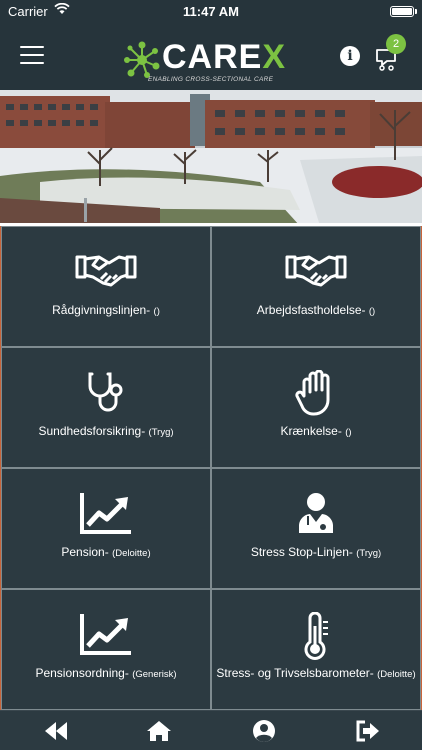  I want to click on tile-stress-stop-linjen: Stress Stop-Linjen- (Tryg), so click(316, 528).